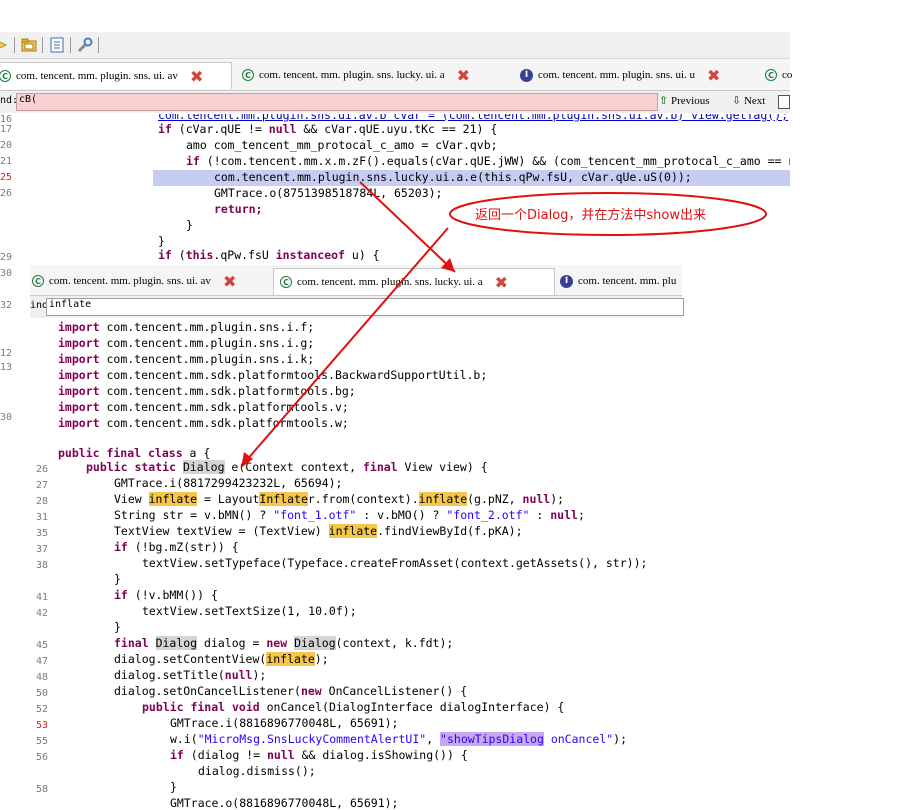 The height and width of the screenshot is (810, 900). What do you see at coordinates (42, 645) in the screenshot?
I see `line-number: 45` at bounding box center [42, 645].